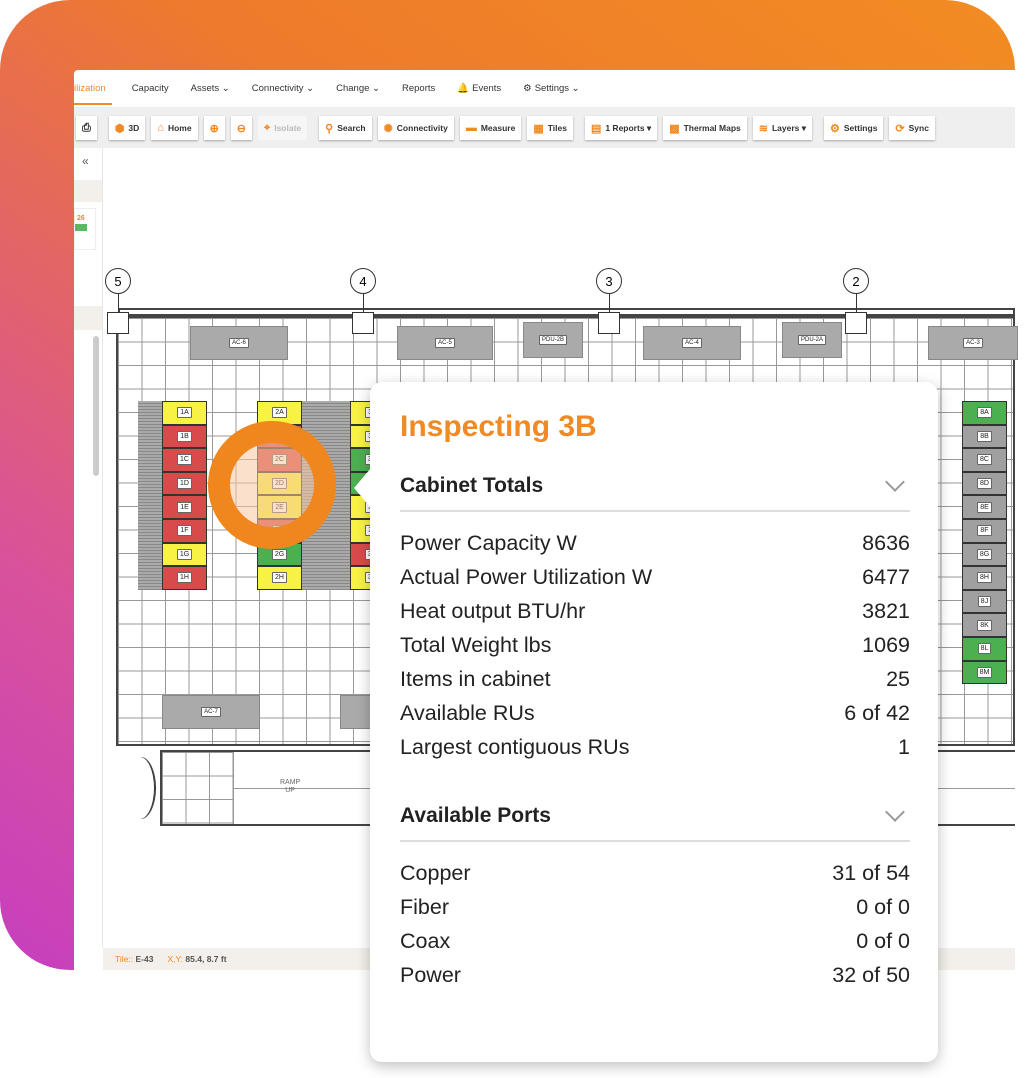 The height and width of the screenshot is (1078, 1030). Describe the element at coordinates (984, 460) in the screenshot. I see `cabinet-8c: 8C` at that location.